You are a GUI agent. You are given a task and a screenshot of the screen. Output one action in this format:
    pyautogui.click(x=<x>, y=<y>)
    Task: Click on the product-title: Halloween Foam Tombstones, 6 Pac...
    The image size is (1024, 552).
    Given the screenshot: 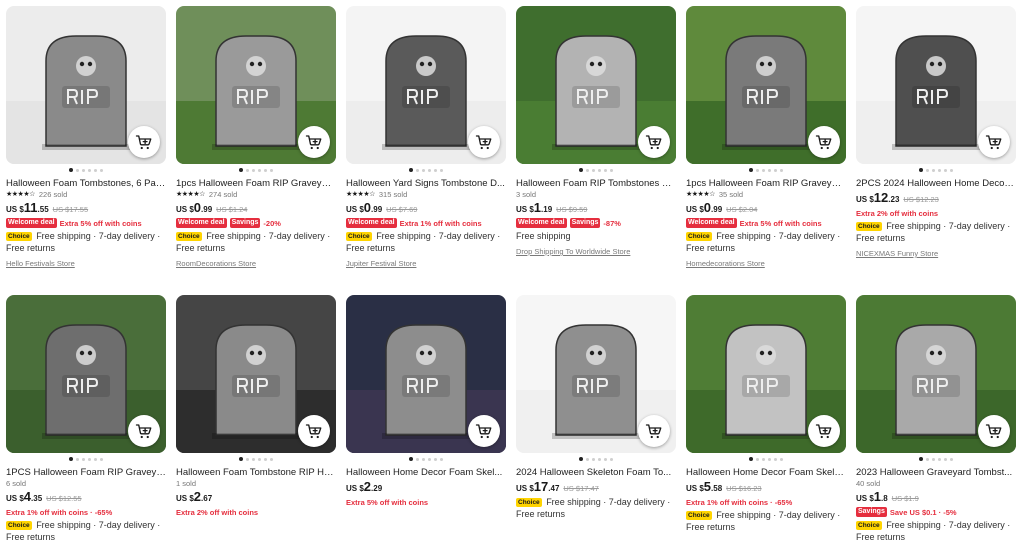 What is the action you would take?
    pyautogui.click(x=86, y=183)
    